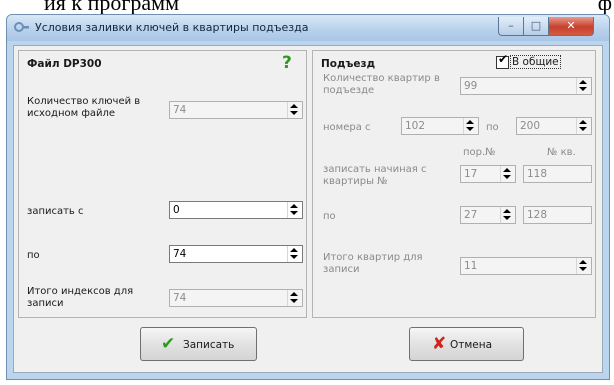 The height and width of the screenshot is (385, 614). Describe the element at coordinates (236, 110) in the screenshot. I see `keys-in-file-field: 74` at that location.